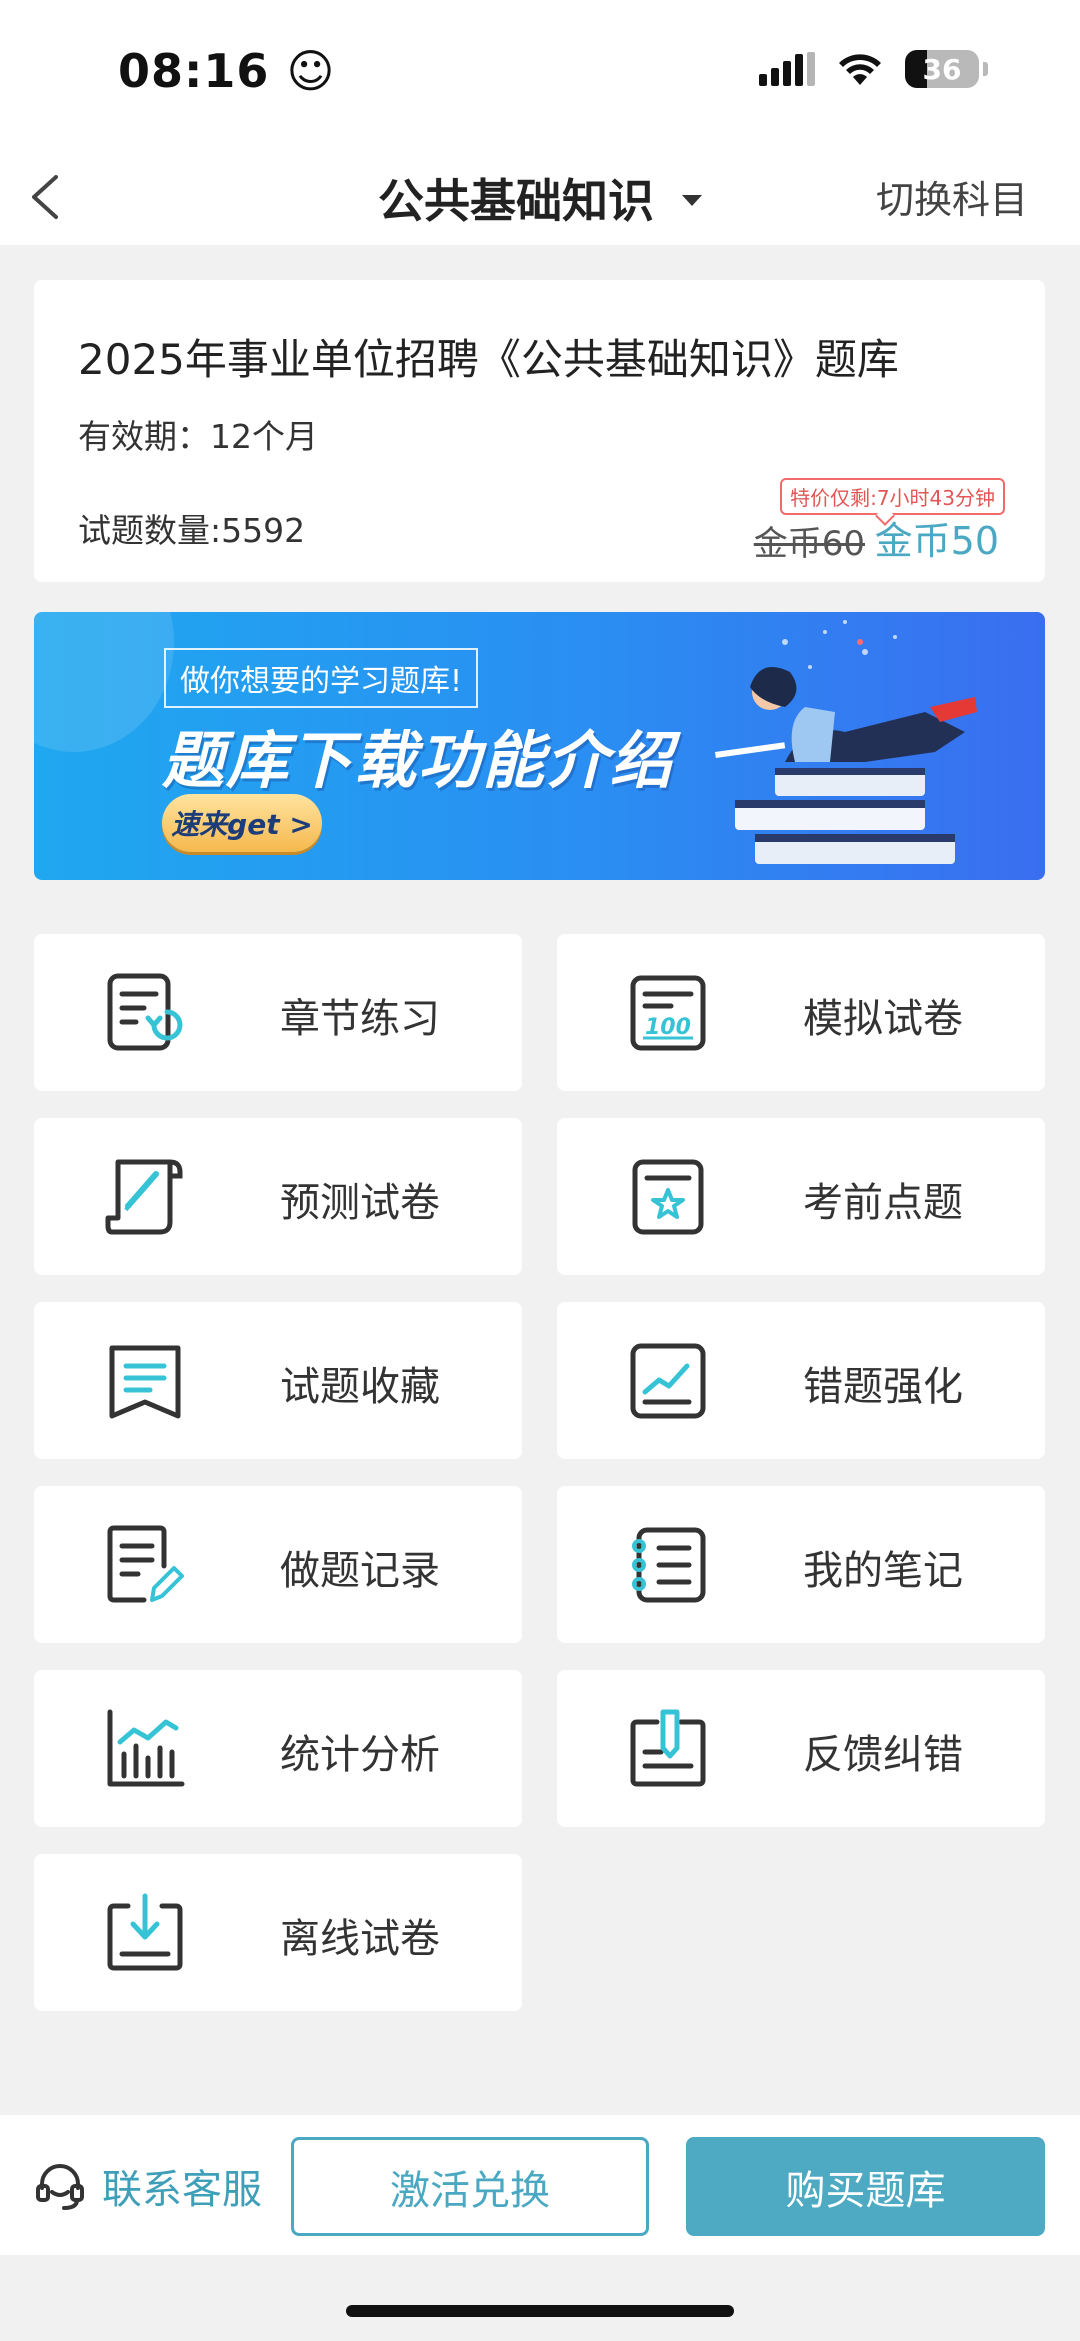 This screenshot has width=1080, height=2341. I want to click on menu-tile-notebook: 我的笔记, so click(801, 1564).